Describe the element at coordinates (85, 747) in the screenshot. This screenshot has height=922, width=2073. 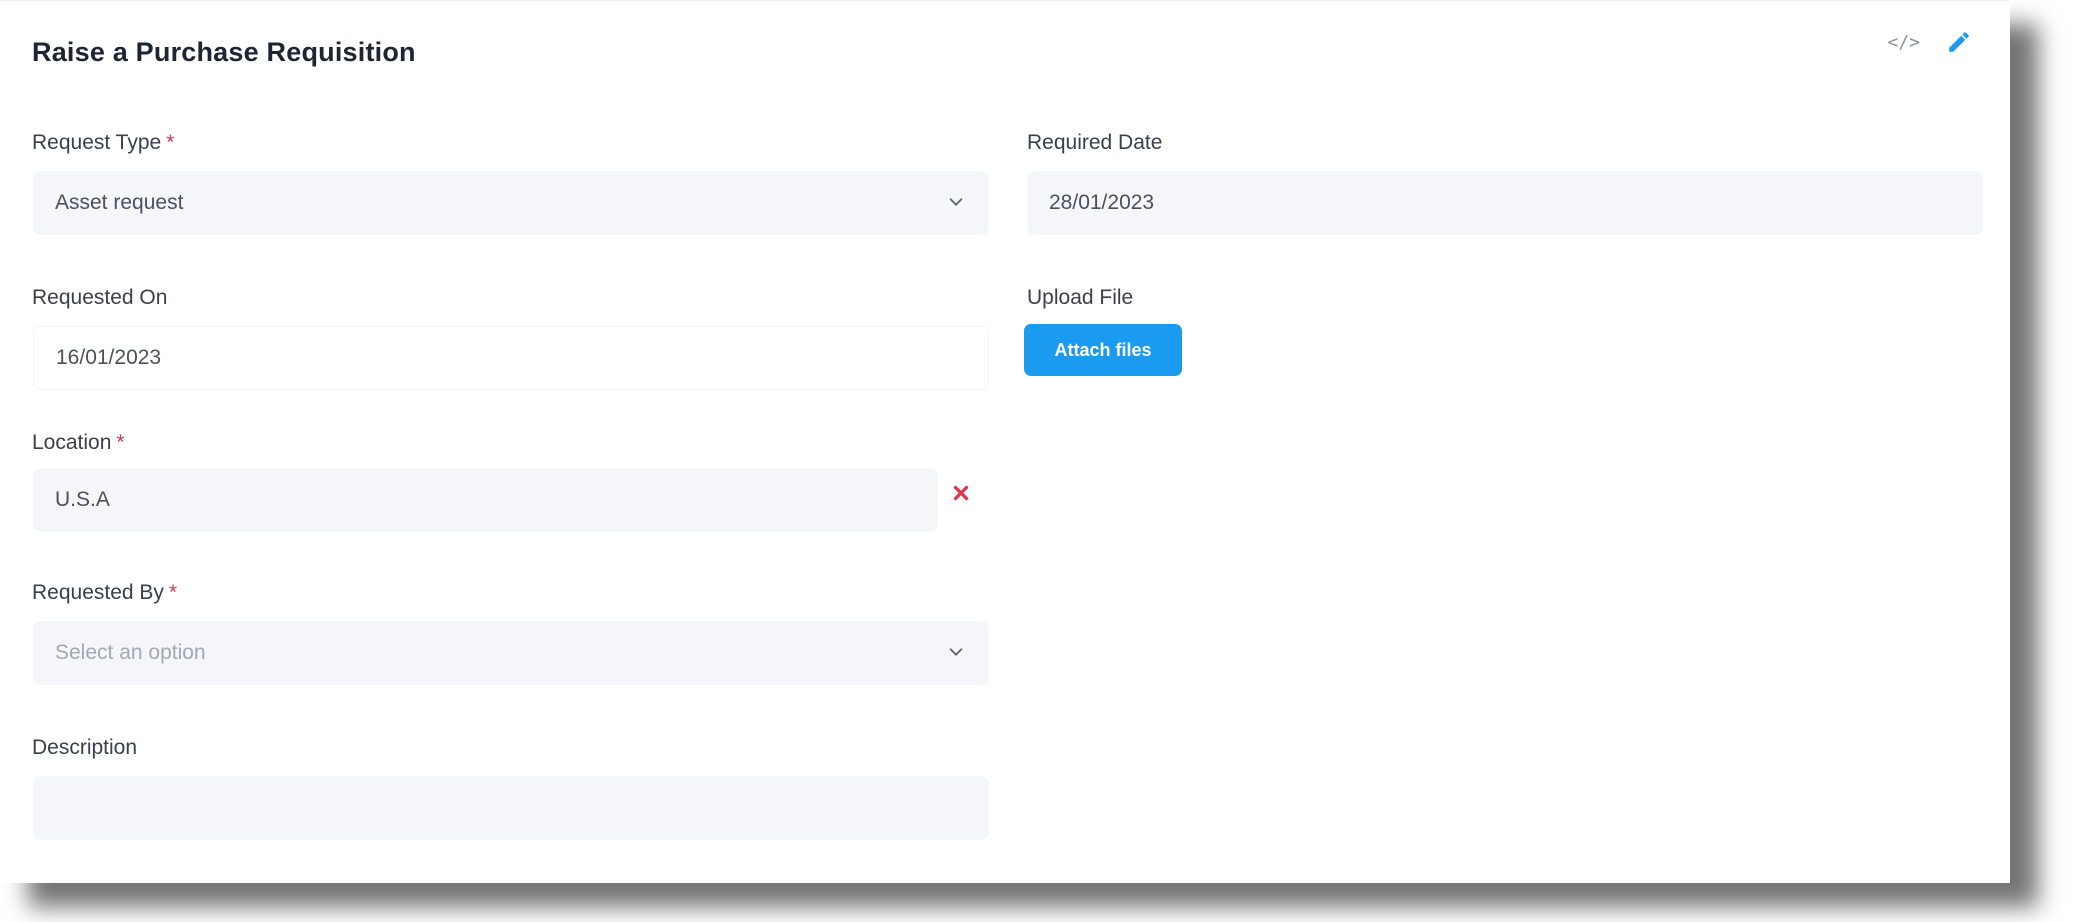
I see `description-label: Description` at that location.